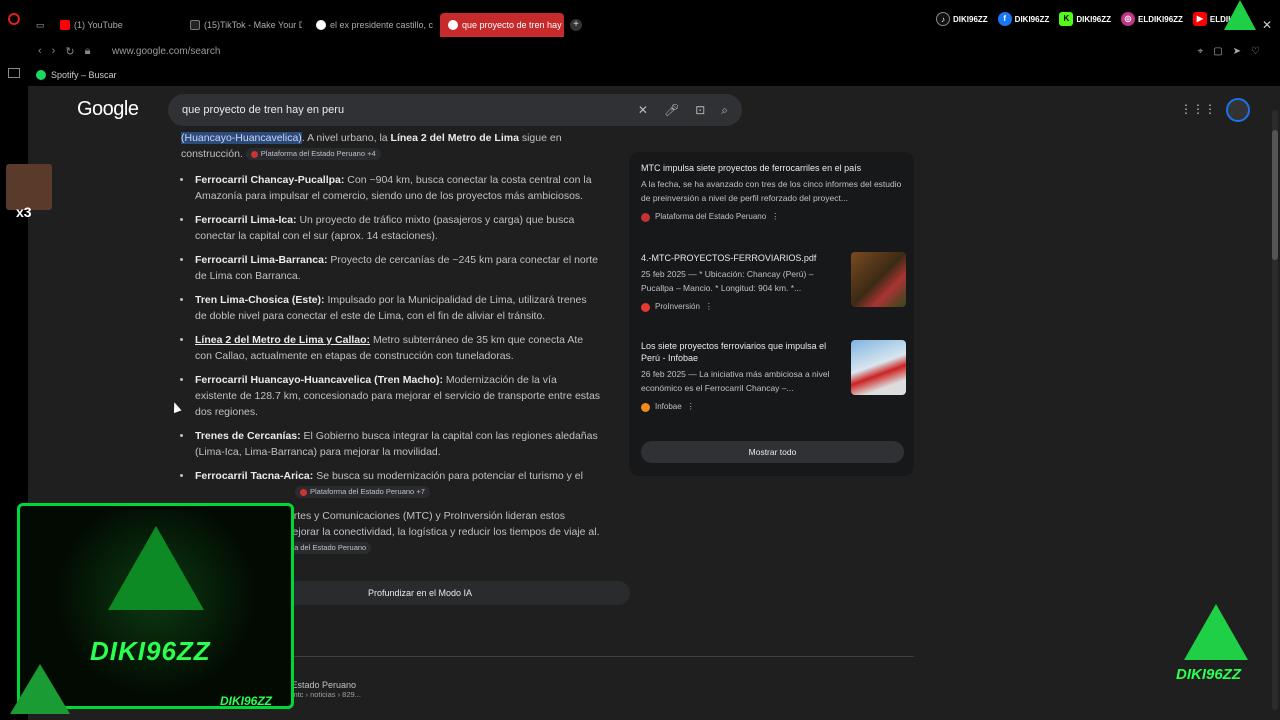 This screenshot has width=1280, height=720. I want to click on clear-icon: ✕, so click(643, 110).